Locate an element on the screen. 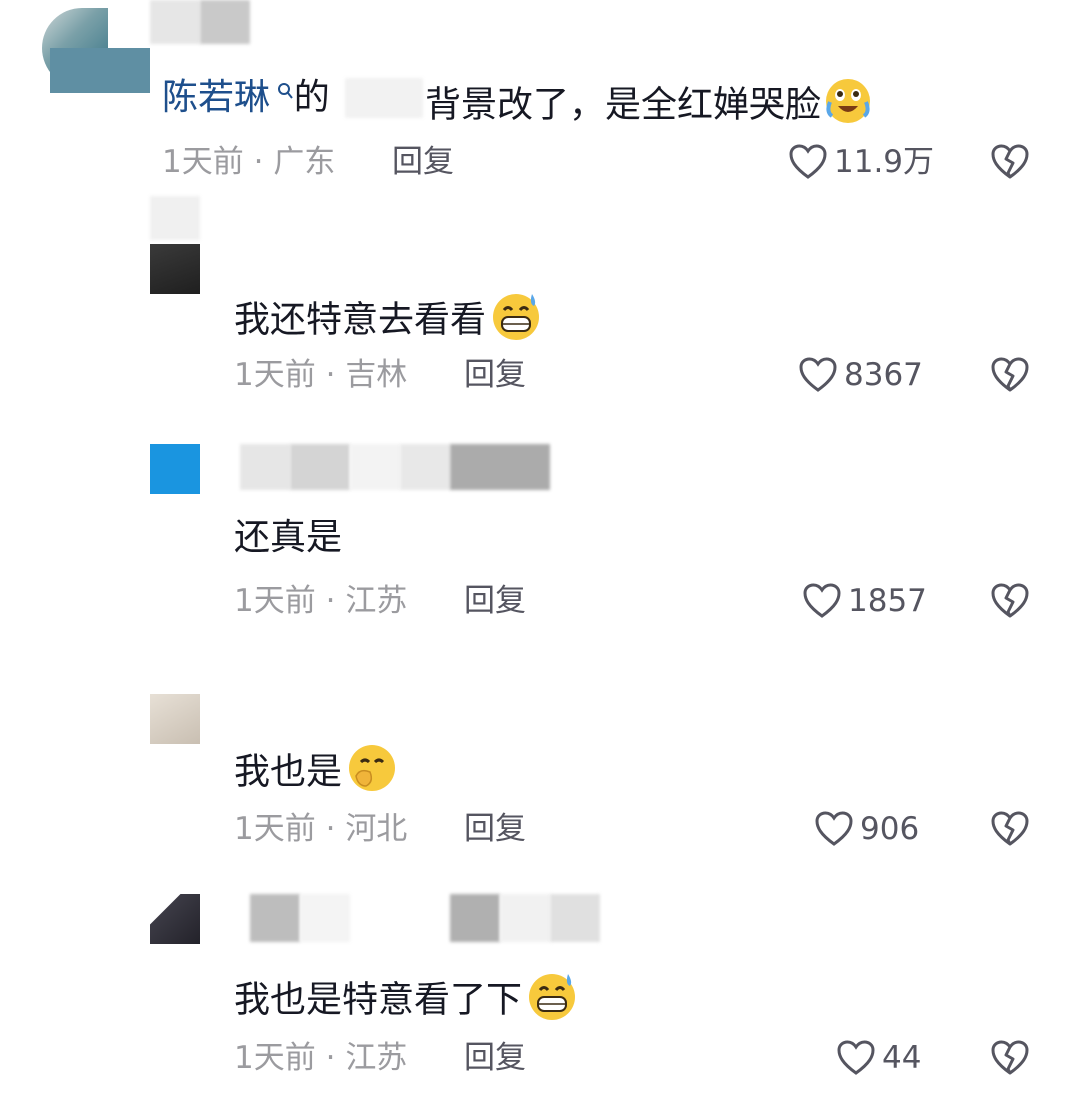 This screenshot has height=1094, width=1080. like-button: 1857 is located at coordinates (864, 601).